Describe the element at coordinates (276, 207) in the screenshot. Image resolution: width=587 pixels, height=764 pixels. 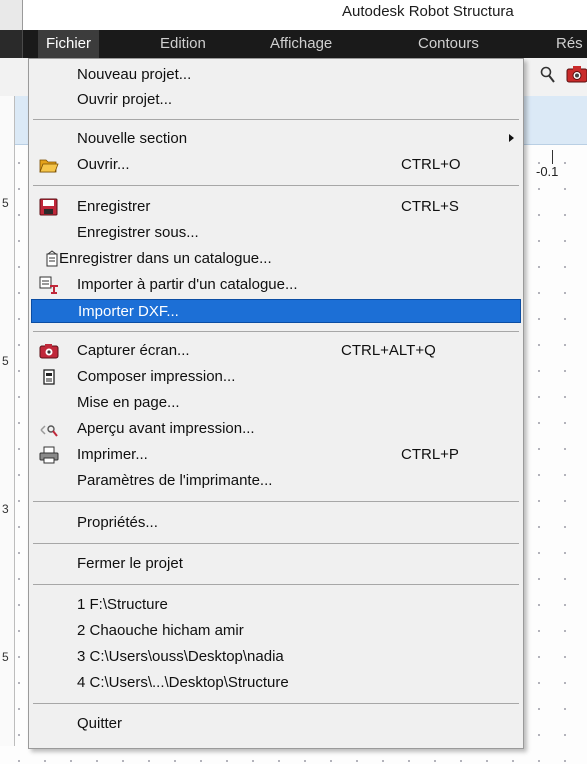
I see `menu-item-enregistrer: Enregistrer CTRL+S` at that location.